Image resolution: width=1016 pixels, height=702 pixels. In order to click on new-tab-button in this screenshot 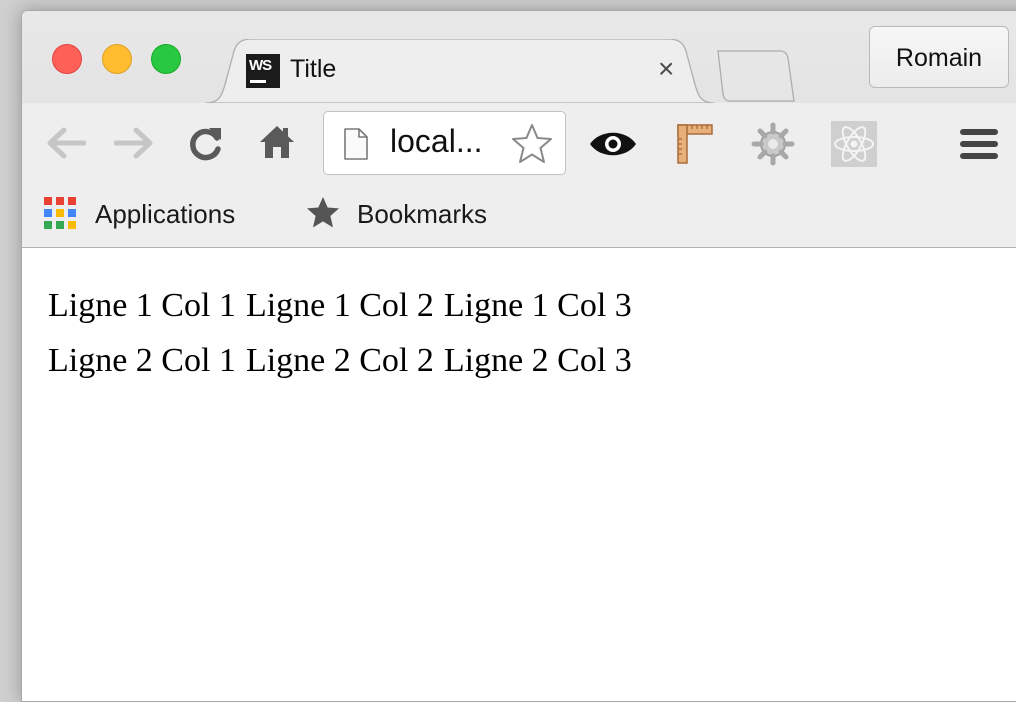, I will do `click(756, 76)`.